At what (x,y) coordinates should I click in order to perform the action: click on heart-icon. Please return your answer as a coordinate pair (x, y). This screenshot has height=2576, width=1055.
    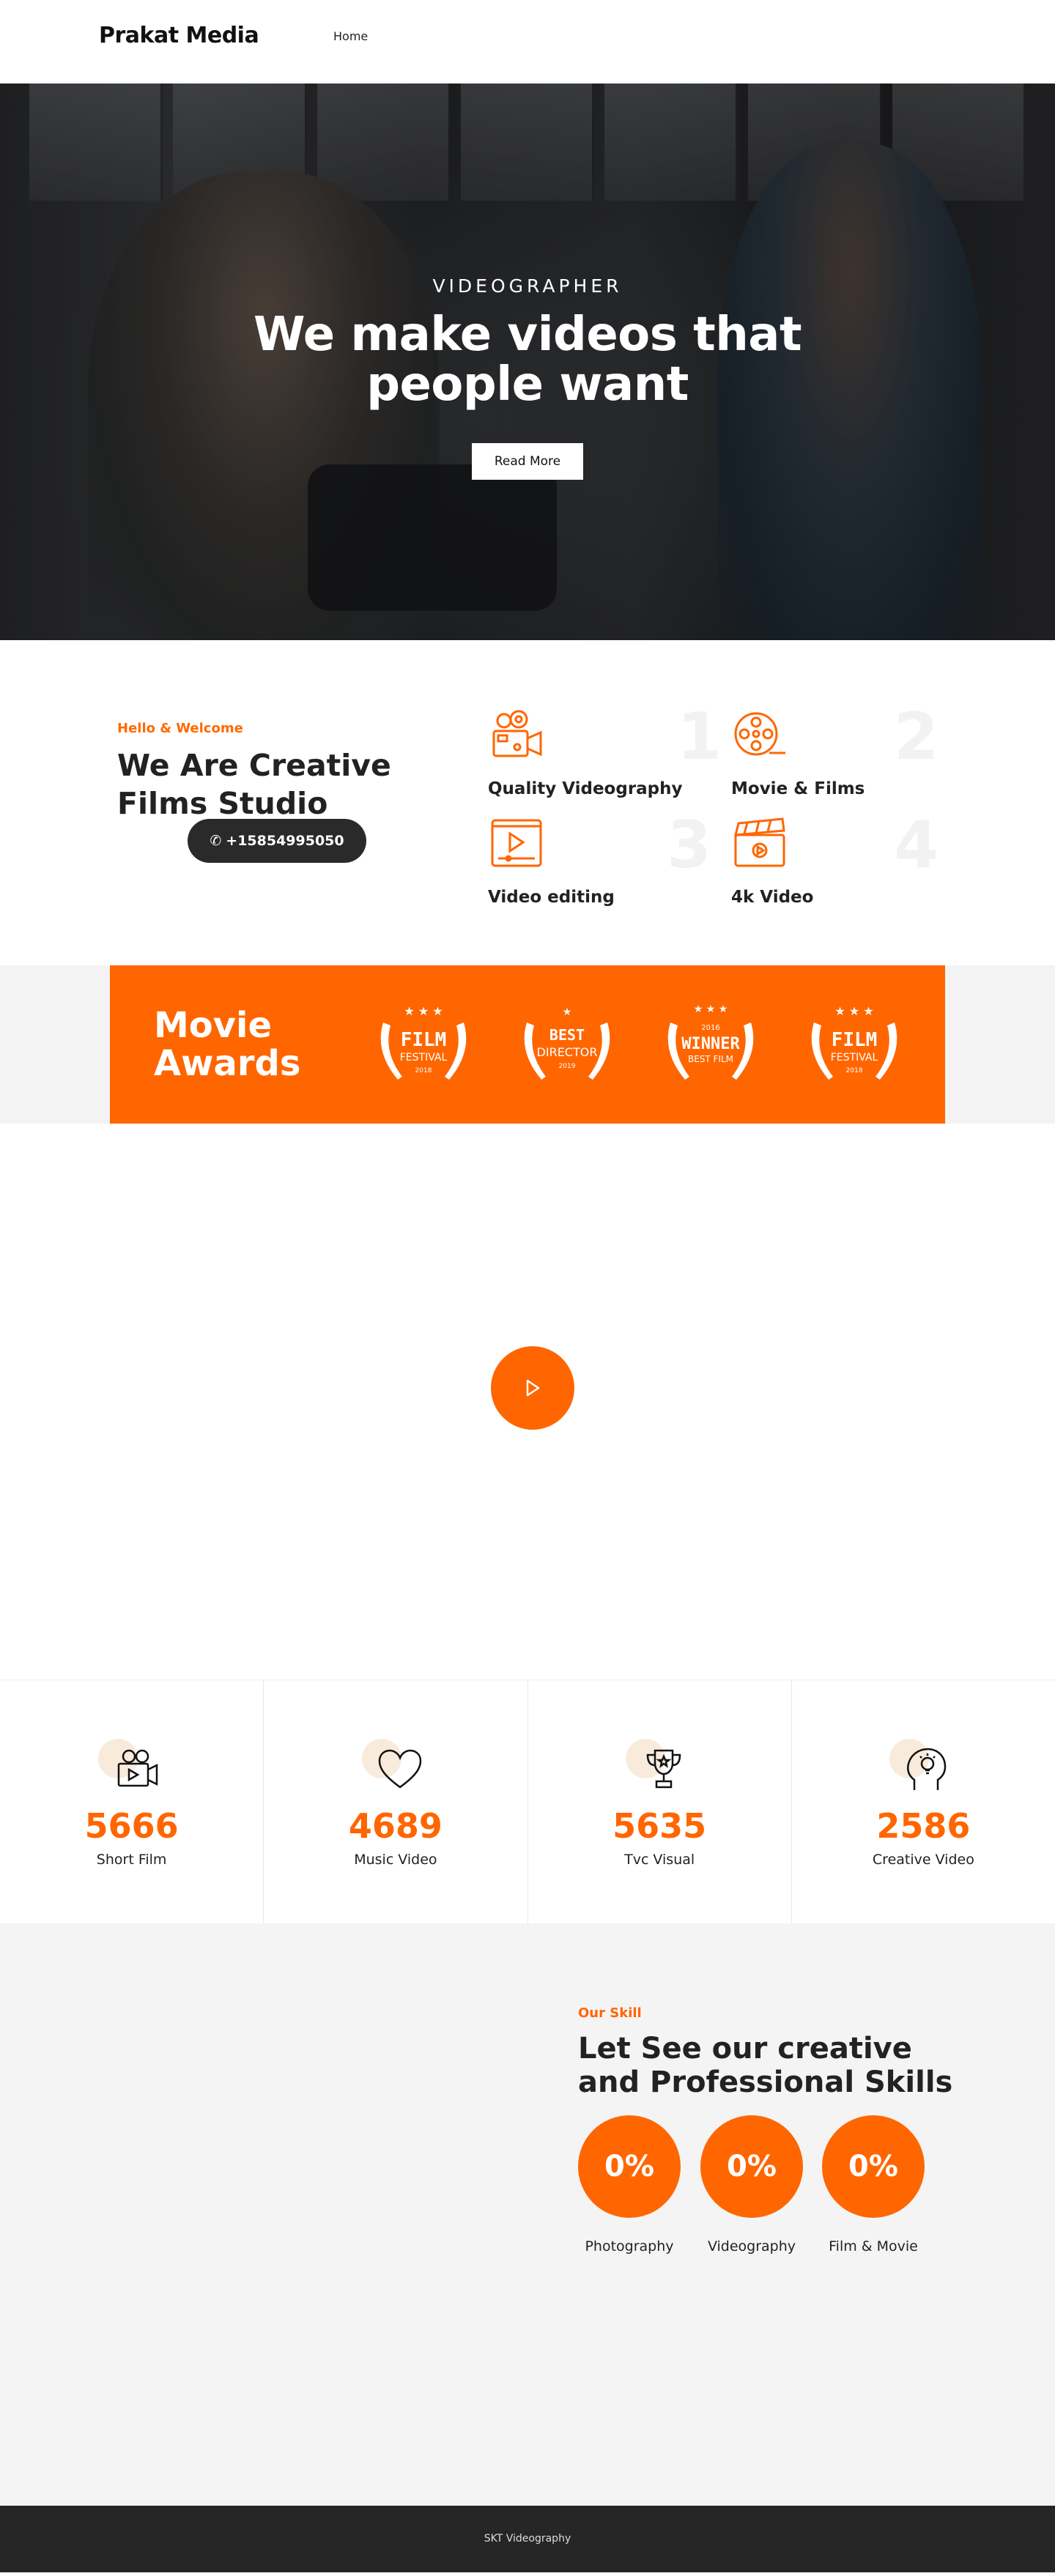
    Looking at the image, I should click on (400, 1769).